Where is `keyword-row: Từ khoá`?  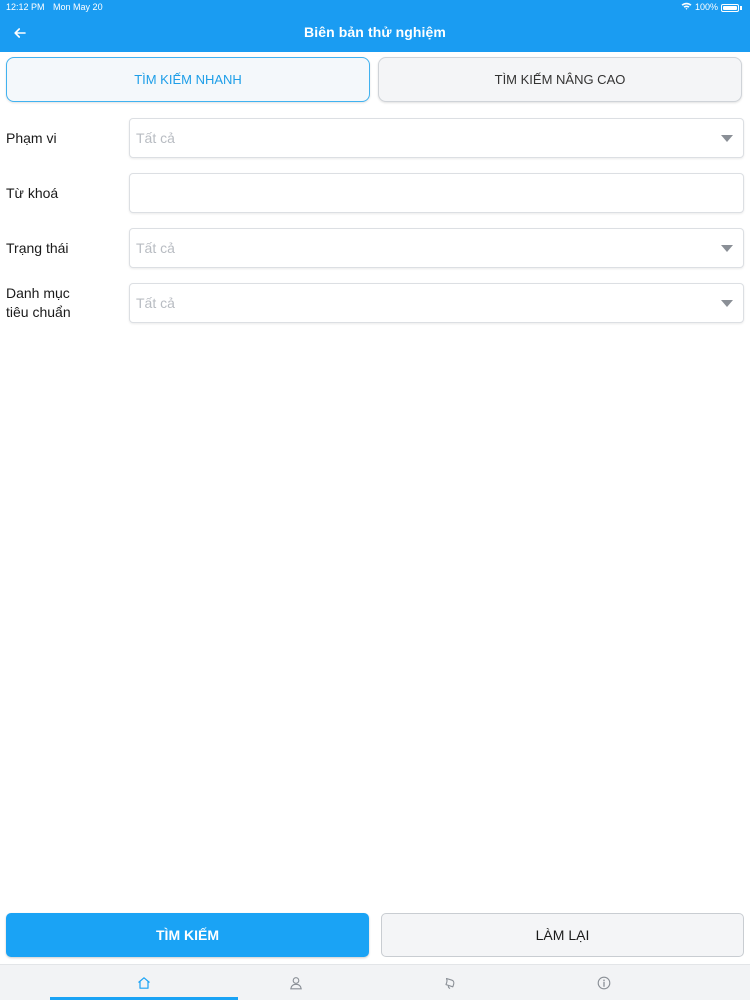
keyword-row: Từ khoá is located at coordinates (375, 193).